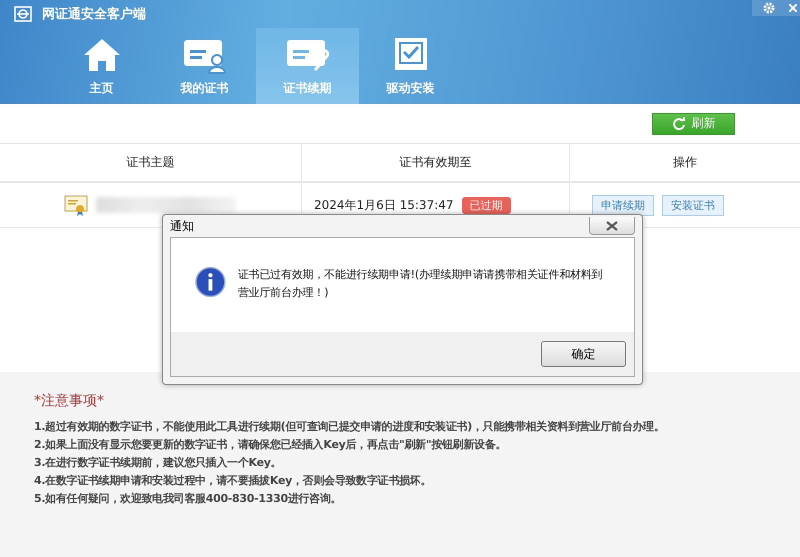 Image resolution: width=800 pixels, height=557 pixels. I want to click on note-text: 5.如有任何疑问，欢迎致电我司客服400-830-1330进行咨询。, so click(188, 498).